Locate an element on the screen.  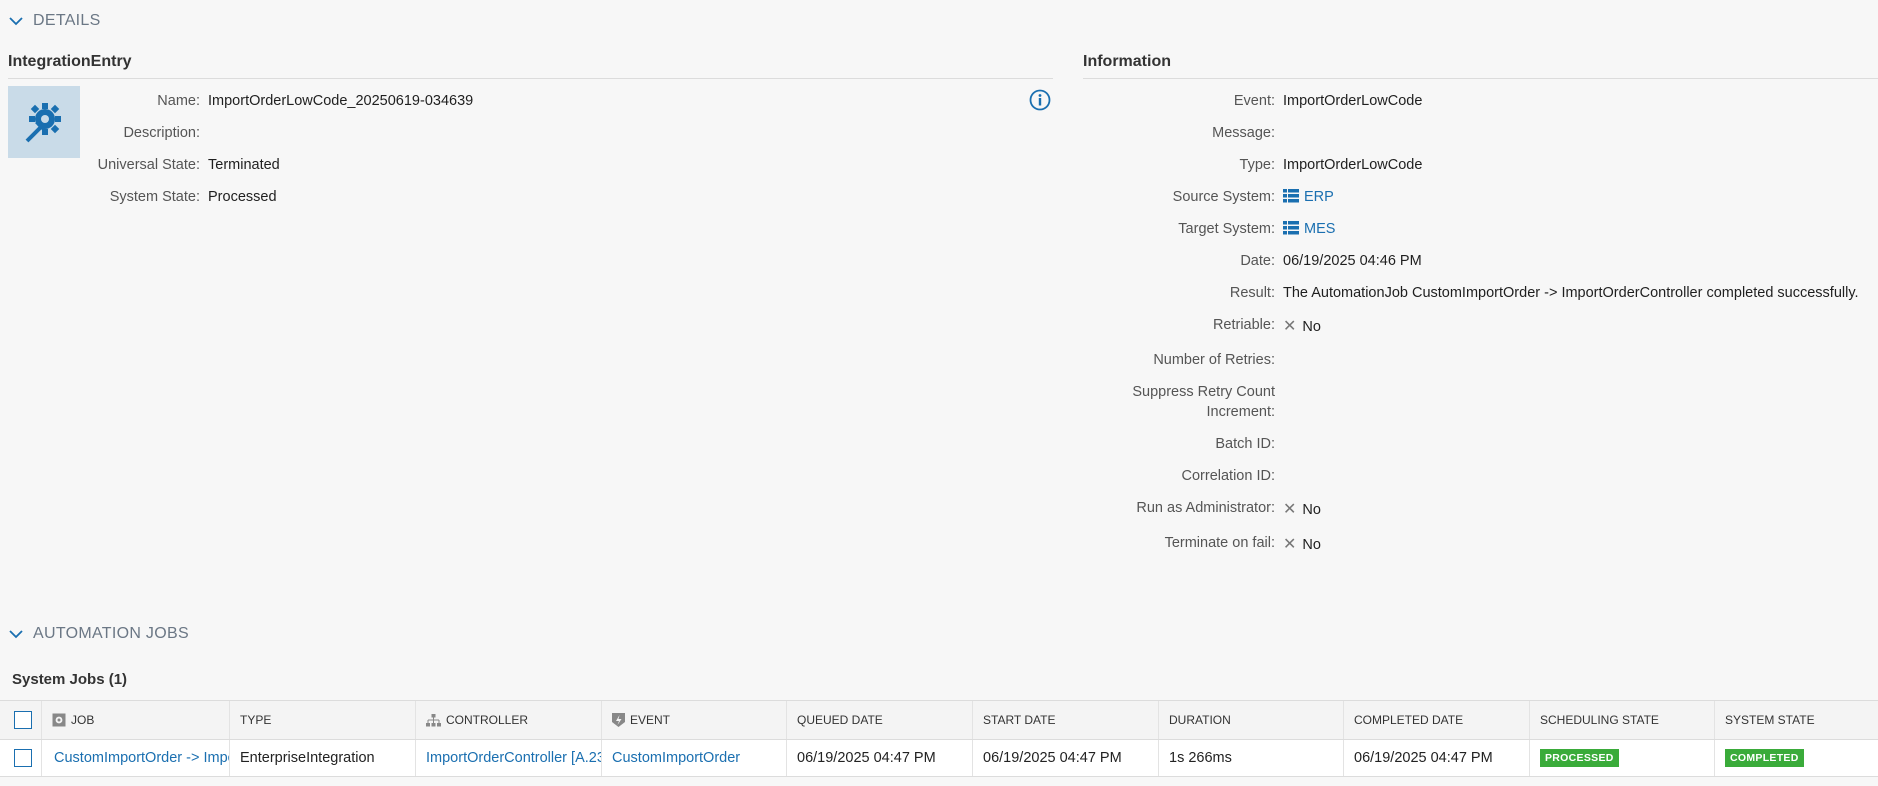
terminate-on-fail-label: Terminate on fail: is located at coordinates (1219, 543).